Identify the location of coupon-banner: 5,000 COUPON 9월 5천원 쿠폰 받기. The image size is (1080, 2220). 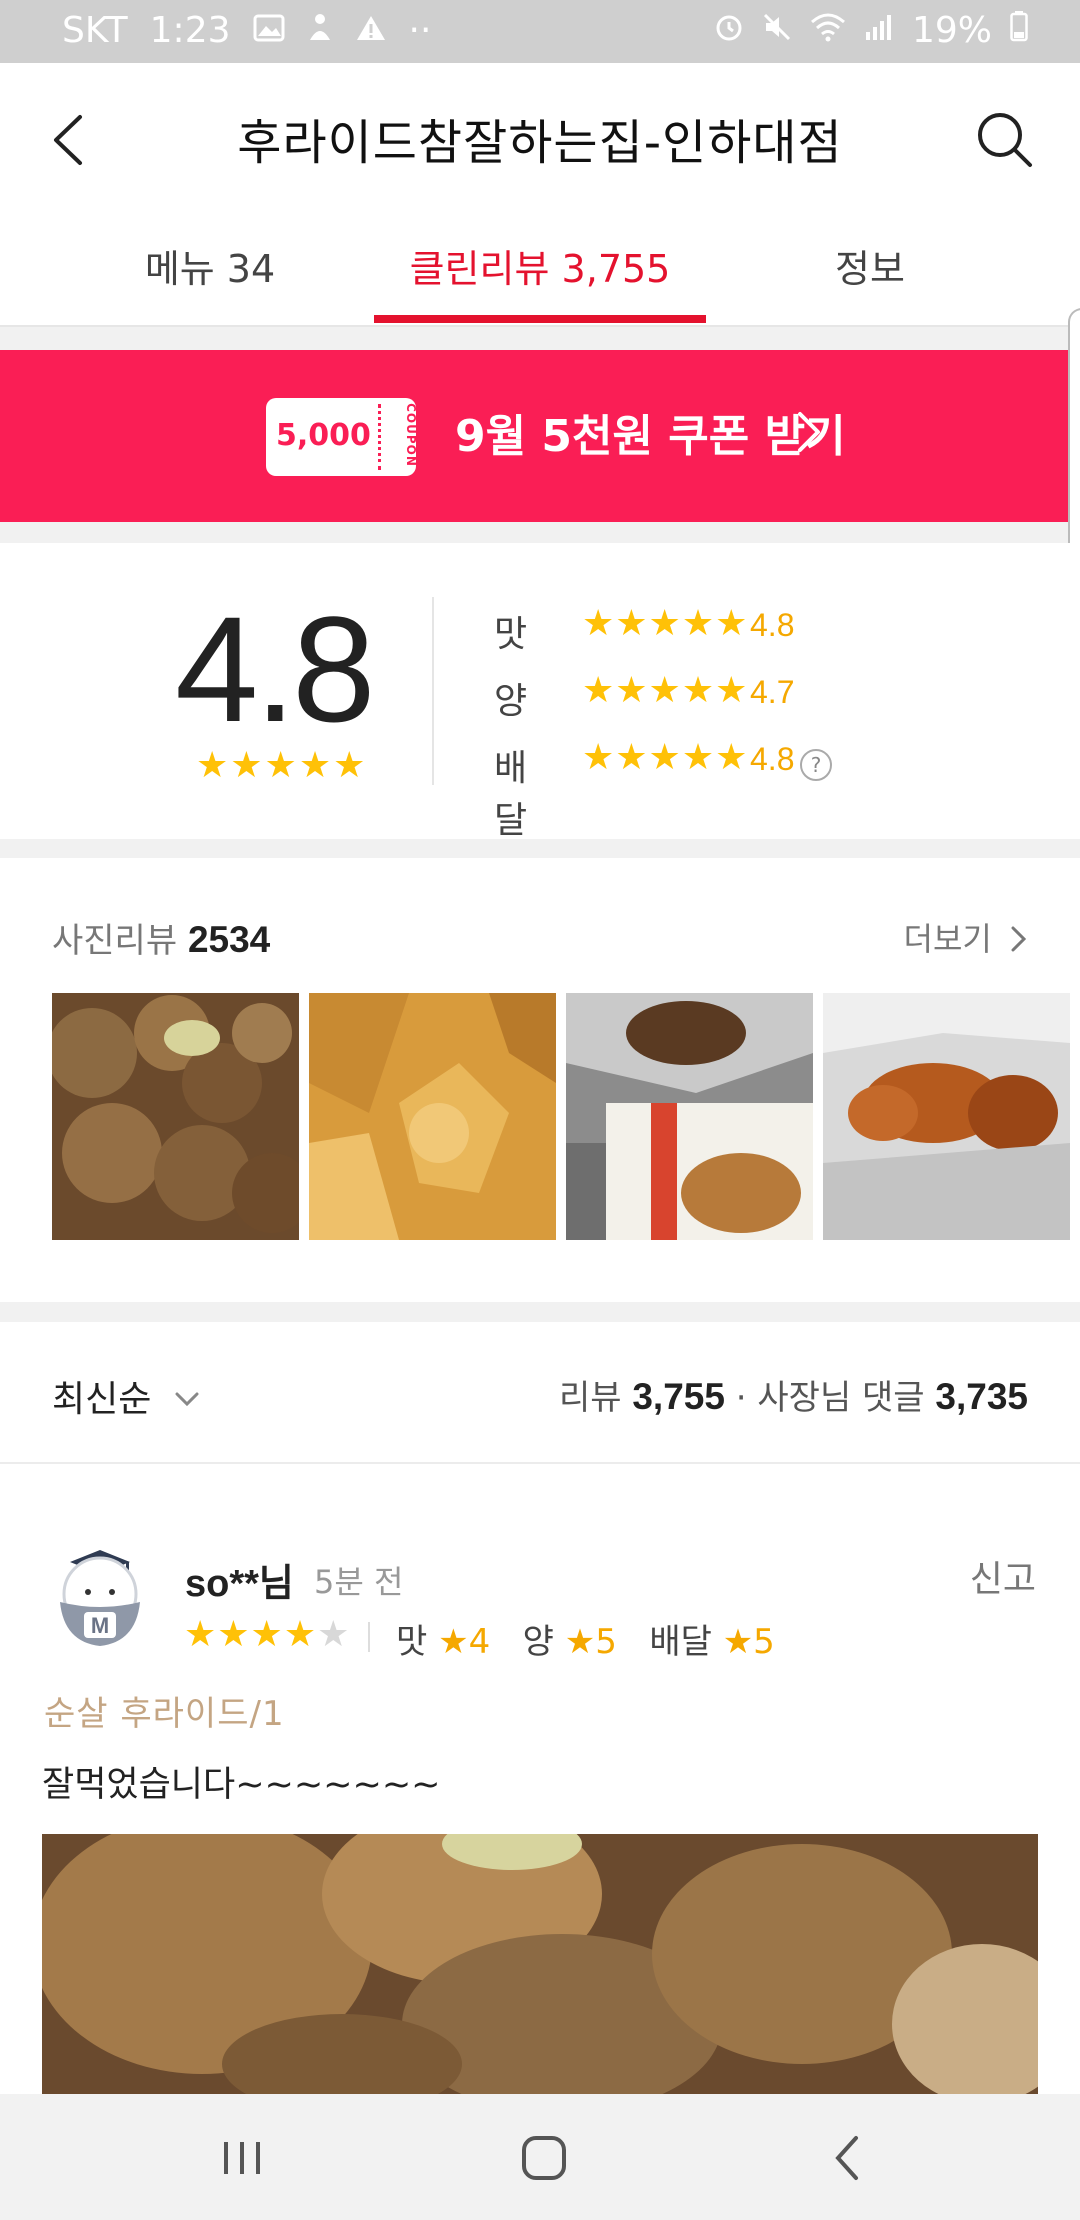
(540, 436).